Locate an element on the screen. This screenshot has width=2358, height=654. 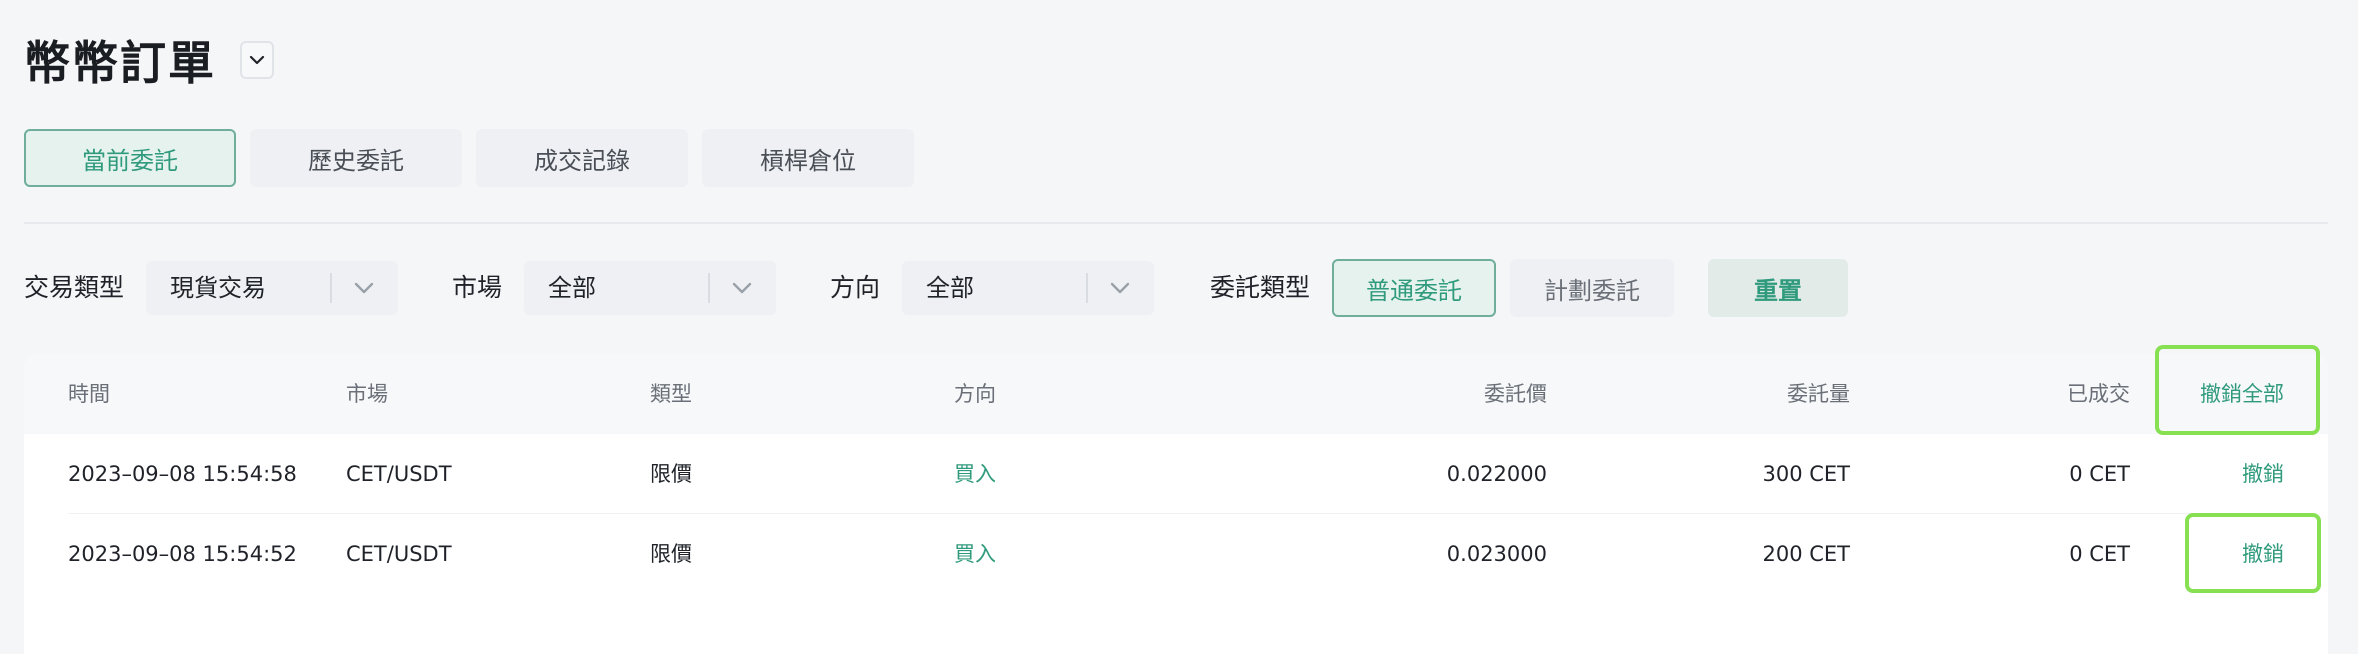
order-type-normal-button: 普通委託 is located at coordinates (1414, 288).